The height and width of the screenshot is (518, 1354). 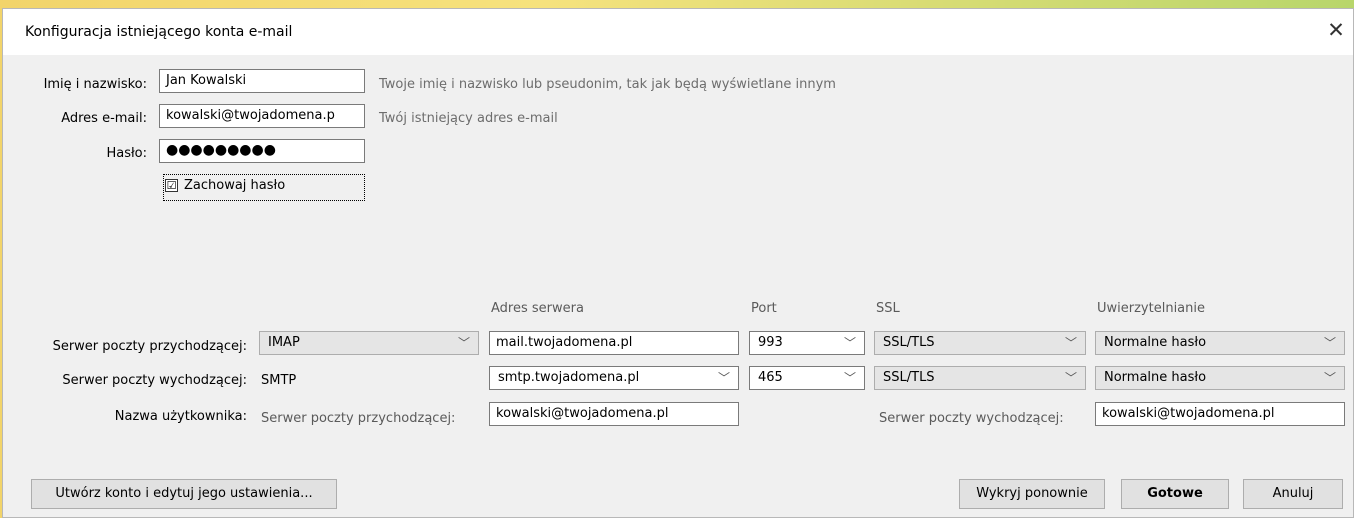 I want to click on cancel-button: Anuluj, so click(x=1293, y=494).